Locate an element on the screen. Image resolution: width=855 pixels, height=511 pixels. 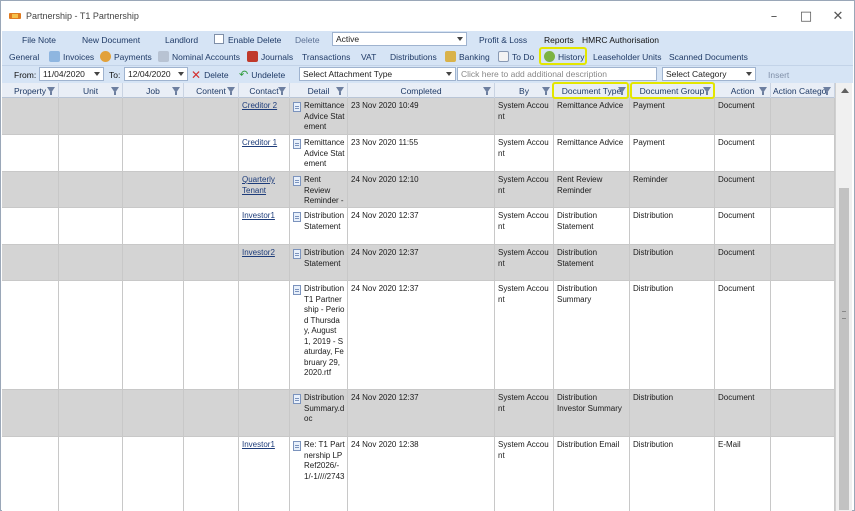
insert-button: Insert is located at coordinates (778, 75).